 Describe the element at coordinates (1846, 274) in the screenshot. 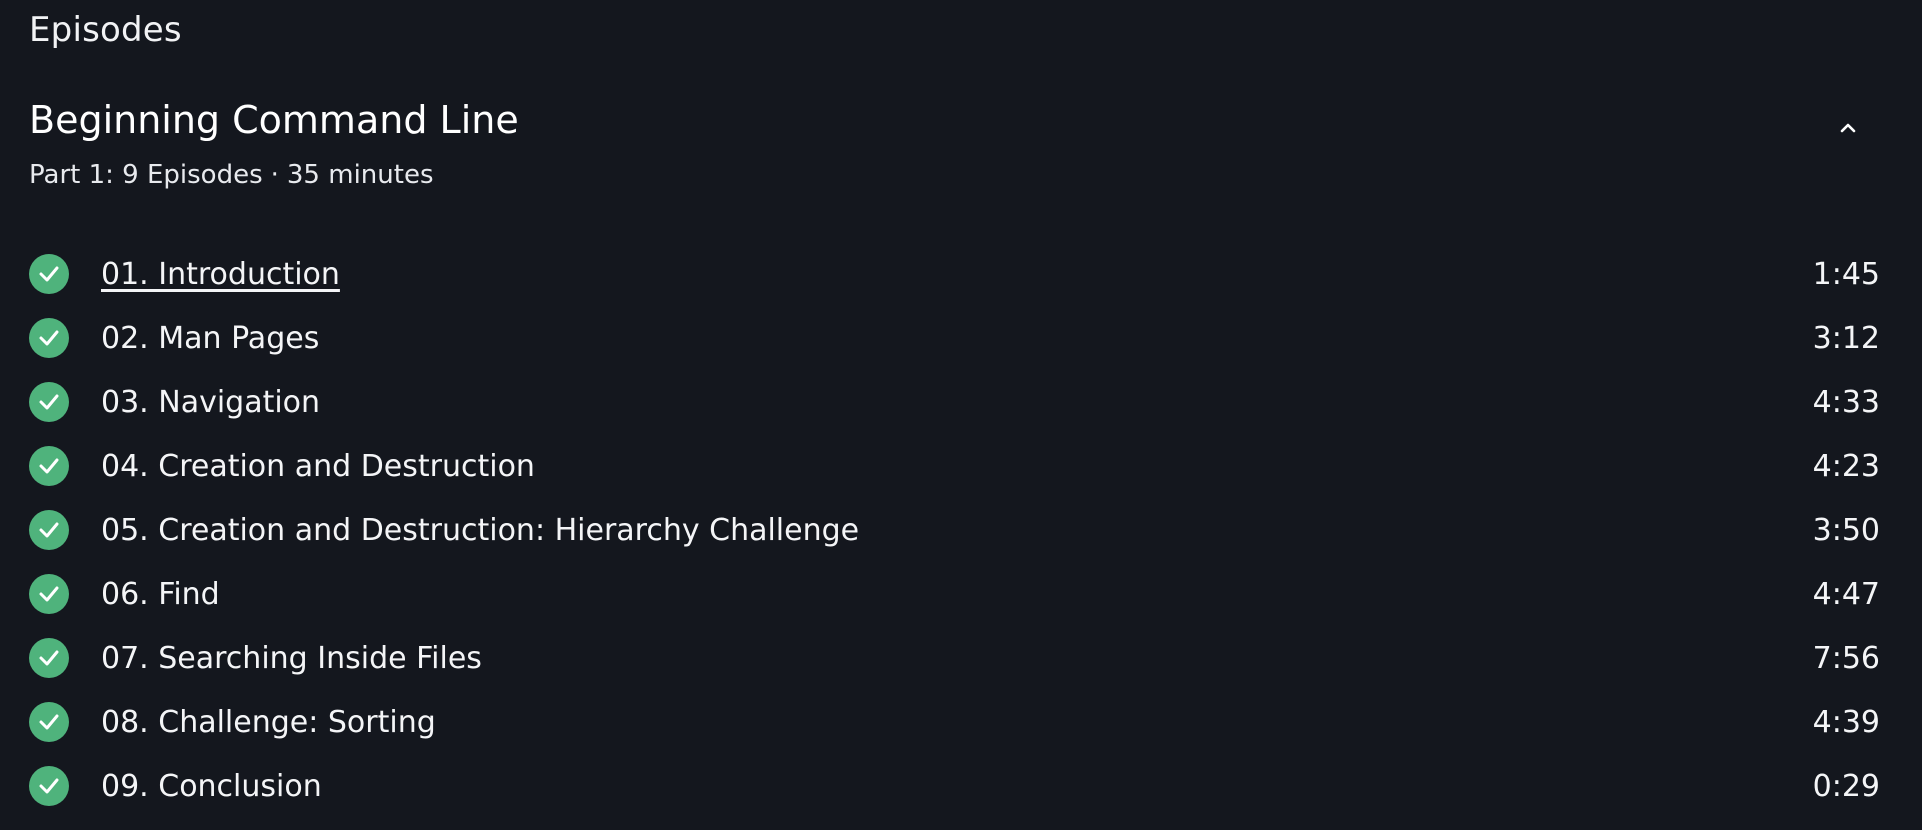

I see `episode-duration: 1:45` at that location.